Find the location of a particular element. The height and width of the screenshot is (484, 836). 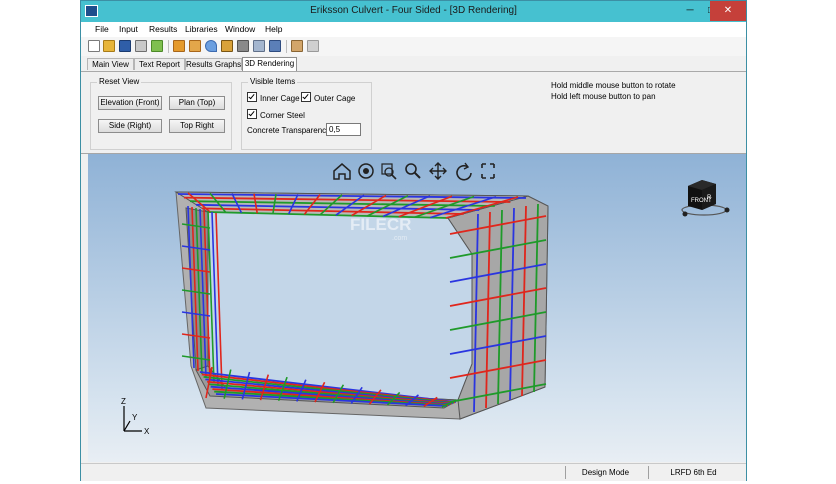

fit-icon is located at coordinates (488, 171).